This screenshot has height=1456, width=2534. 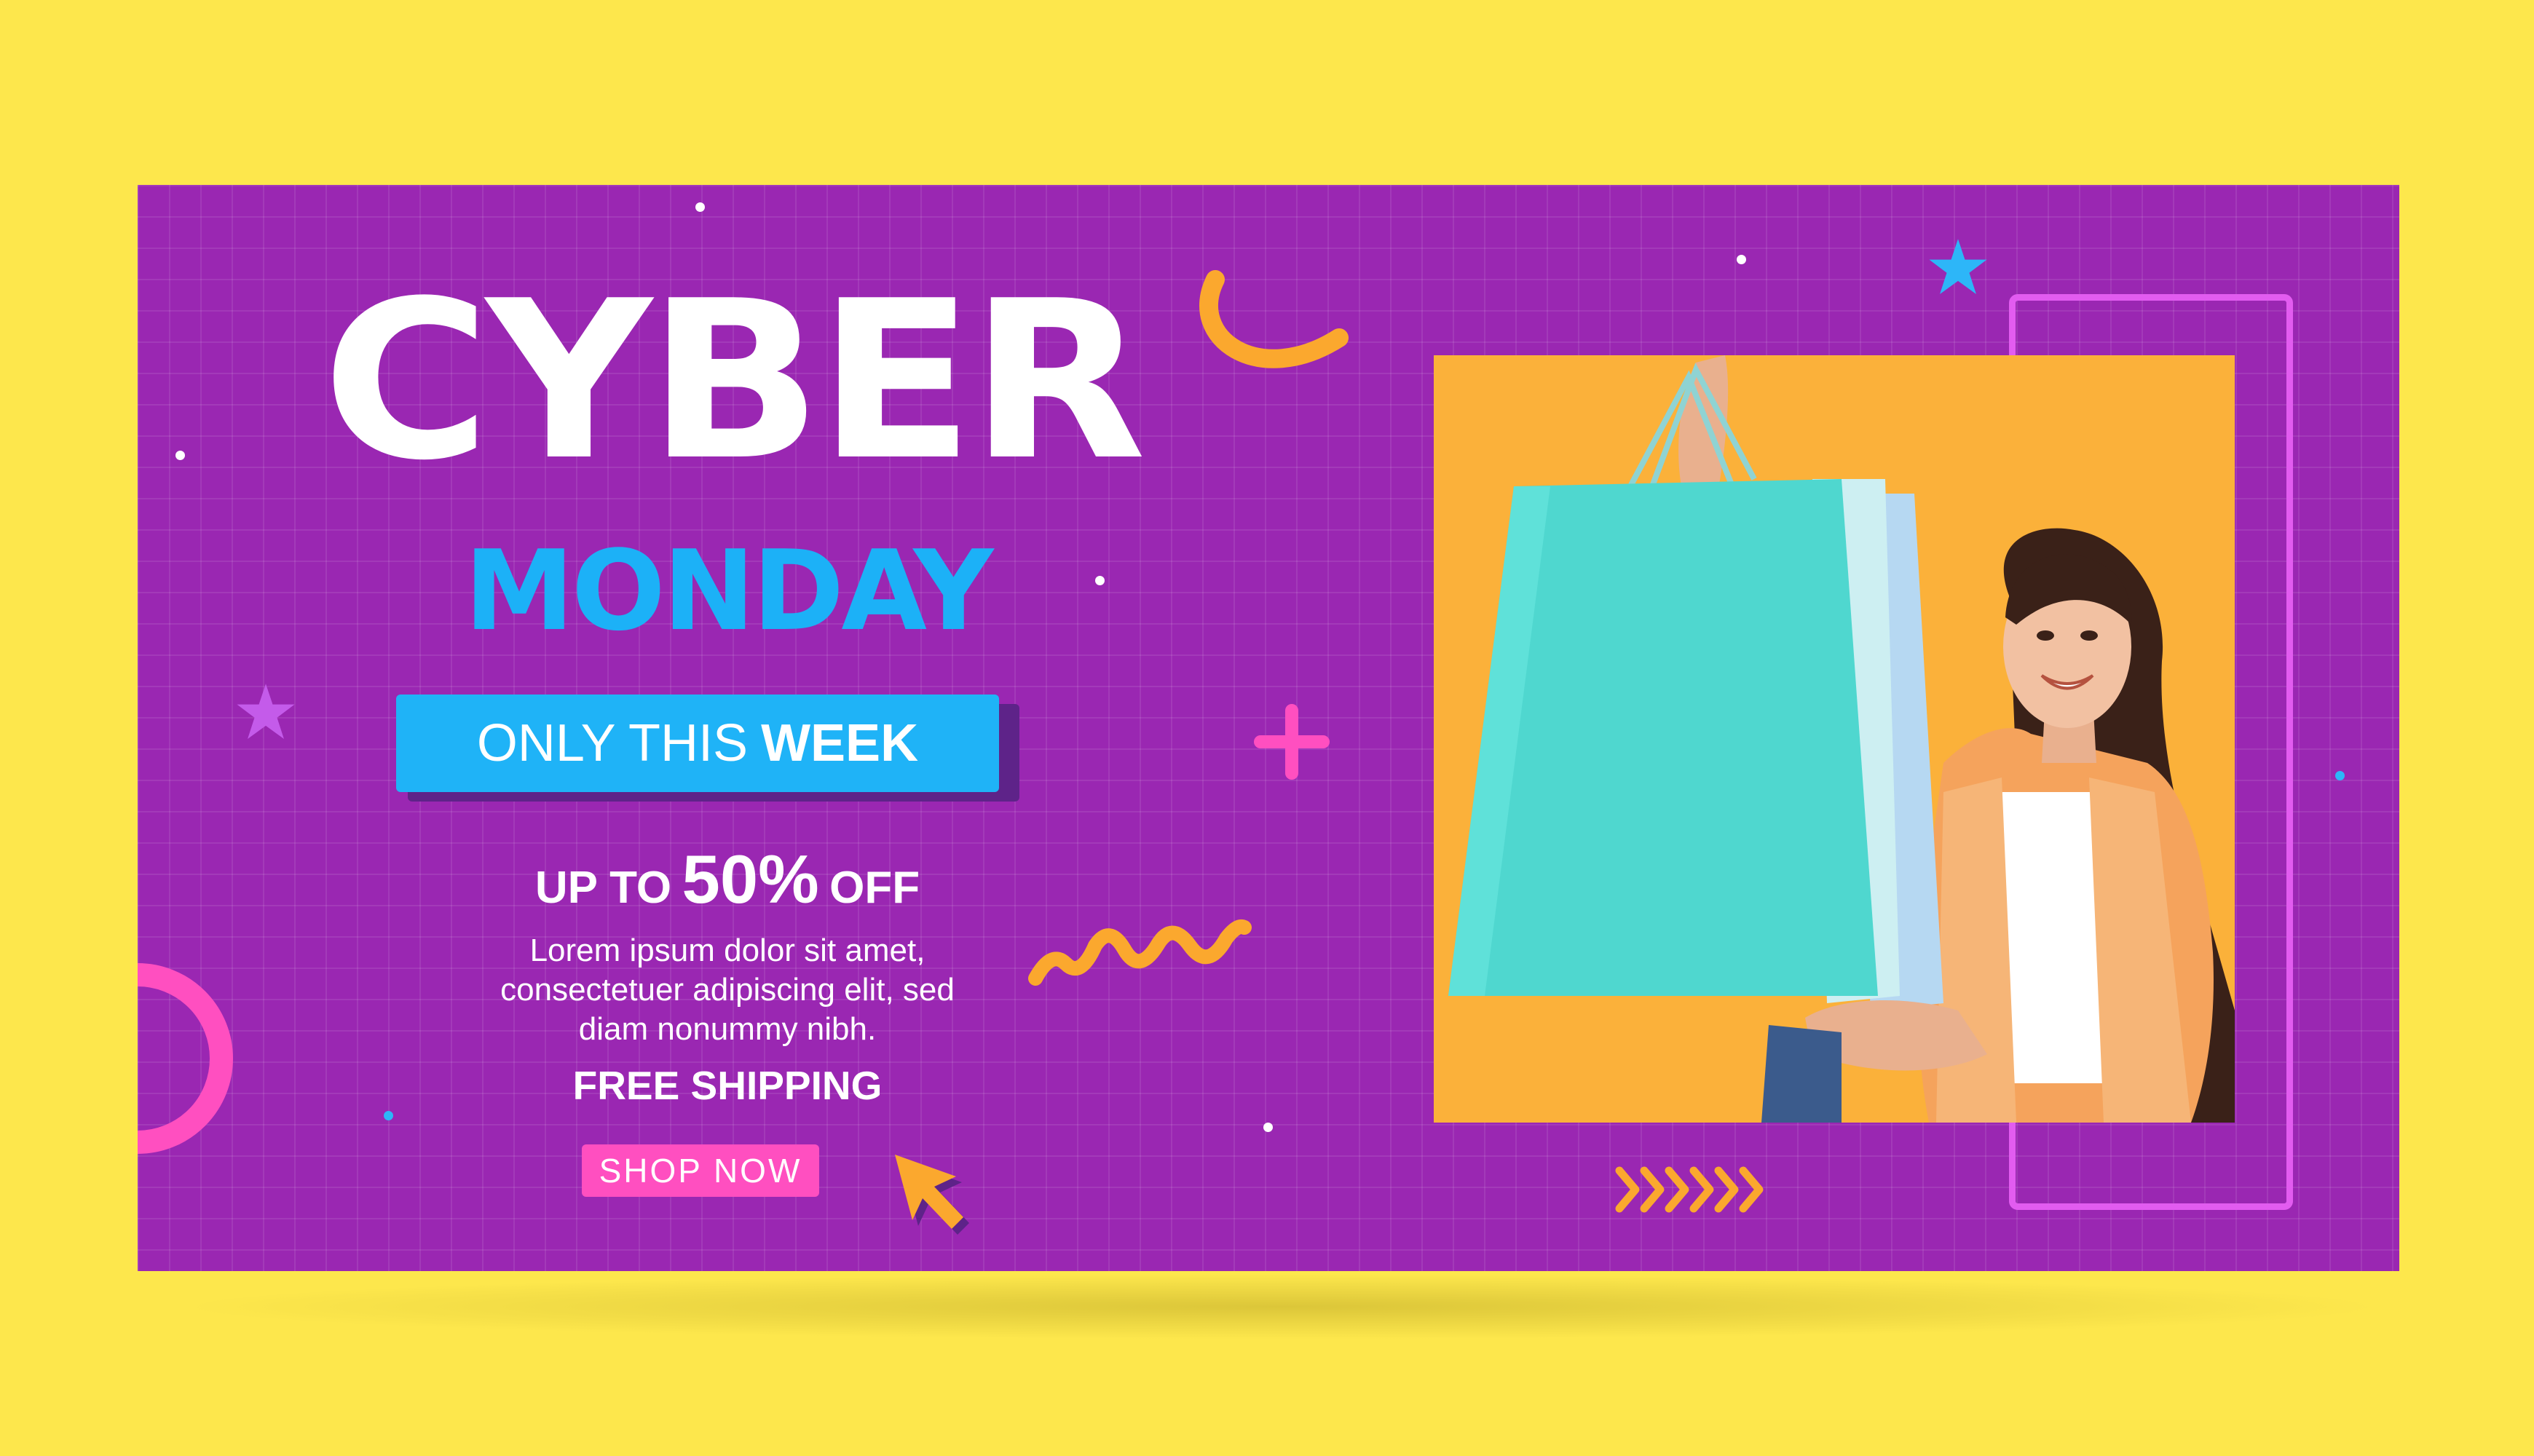 What do you see at coordinates (734, 381) in the screenshot?
I see `banner-title: CYBER` at bounding box center [734, 381].